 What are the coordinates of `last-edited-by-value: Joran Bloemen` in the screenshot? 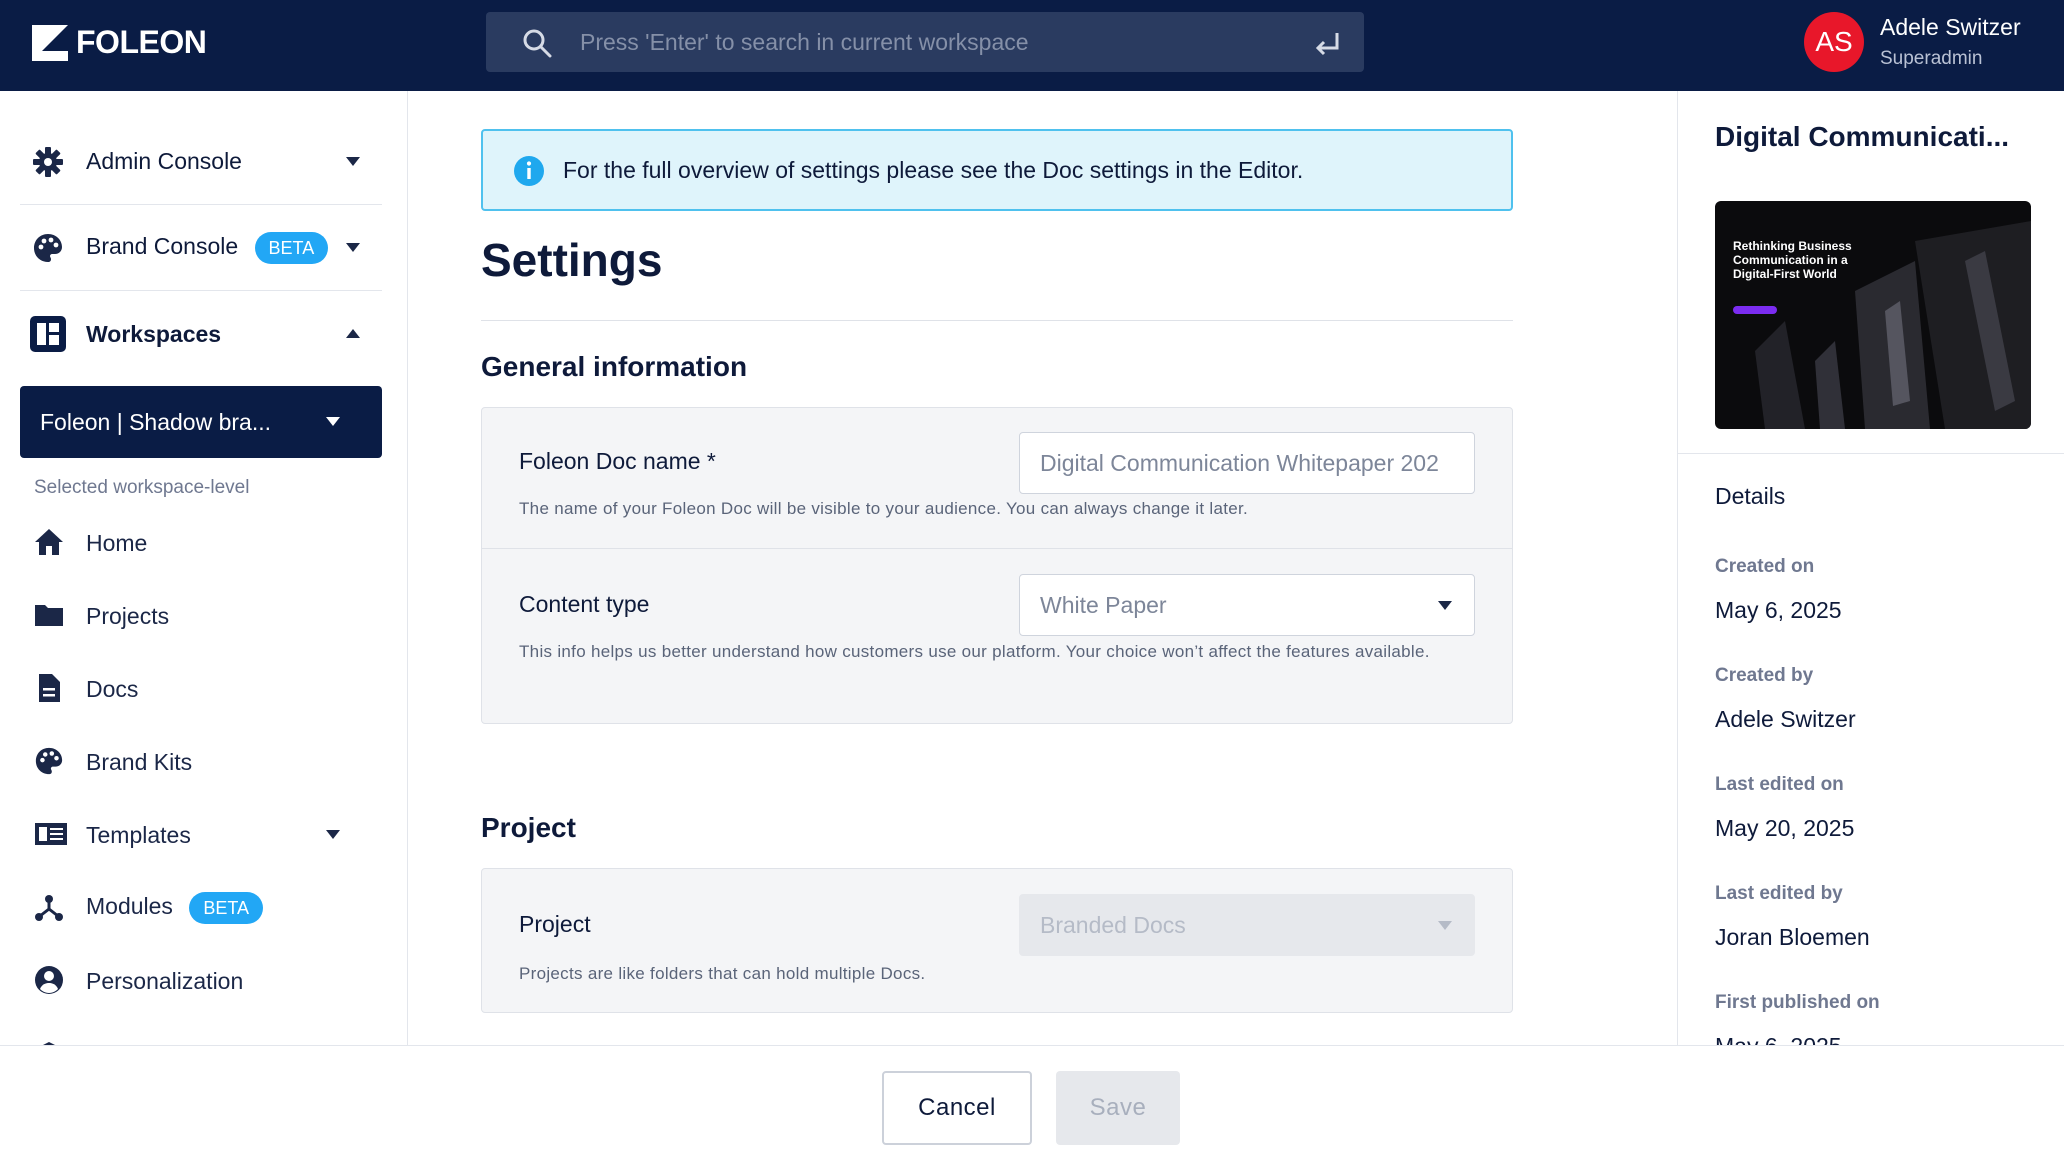 It's located at (1792, 937).